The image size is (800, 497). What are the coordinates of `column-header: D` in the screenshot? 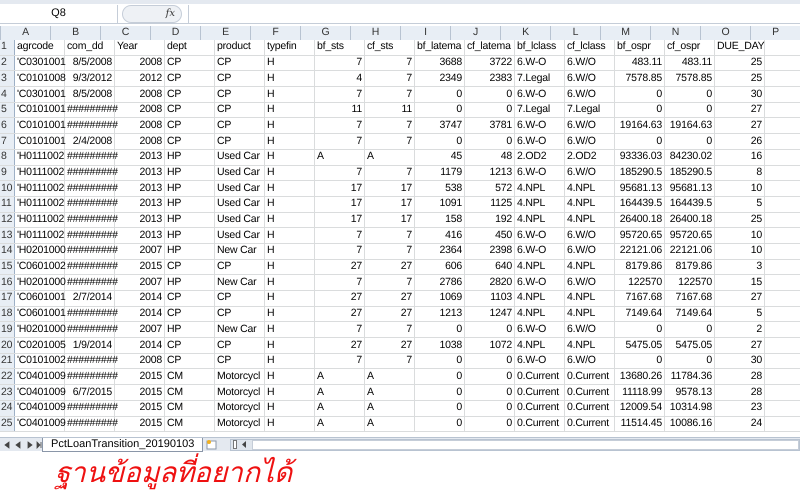 It's located at (176, 33).